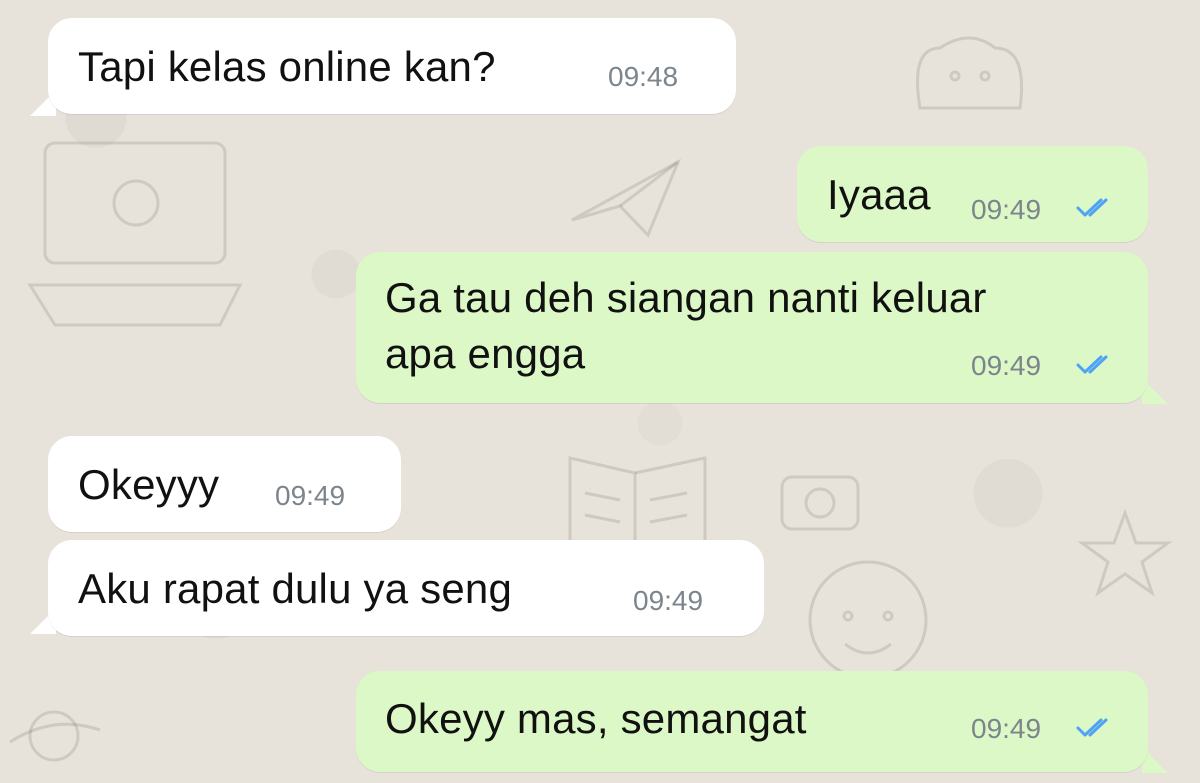 Image resolution: width=1200 pixels, height=783 pixels. What do you see at coordinates (55, 736) in the screenshot?
I see `planet-doodle` at bounding box center [55, 736].